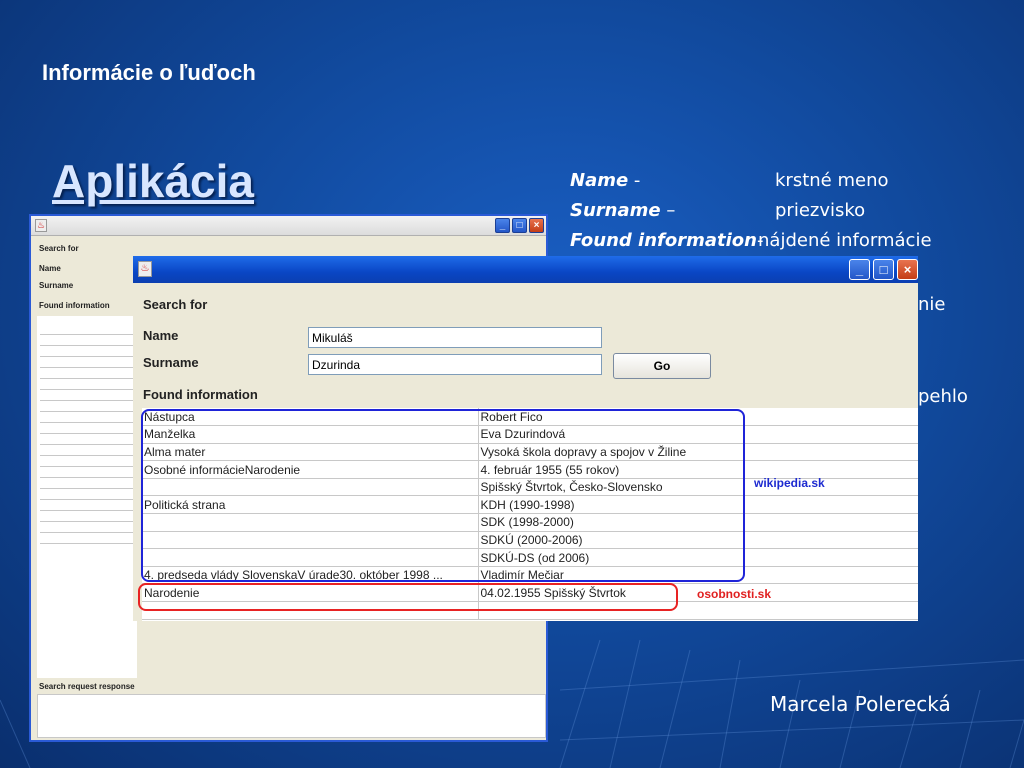  Describe the element at coordinates (161, 335) in the screenshot. I see `name-label: Name` at that location.